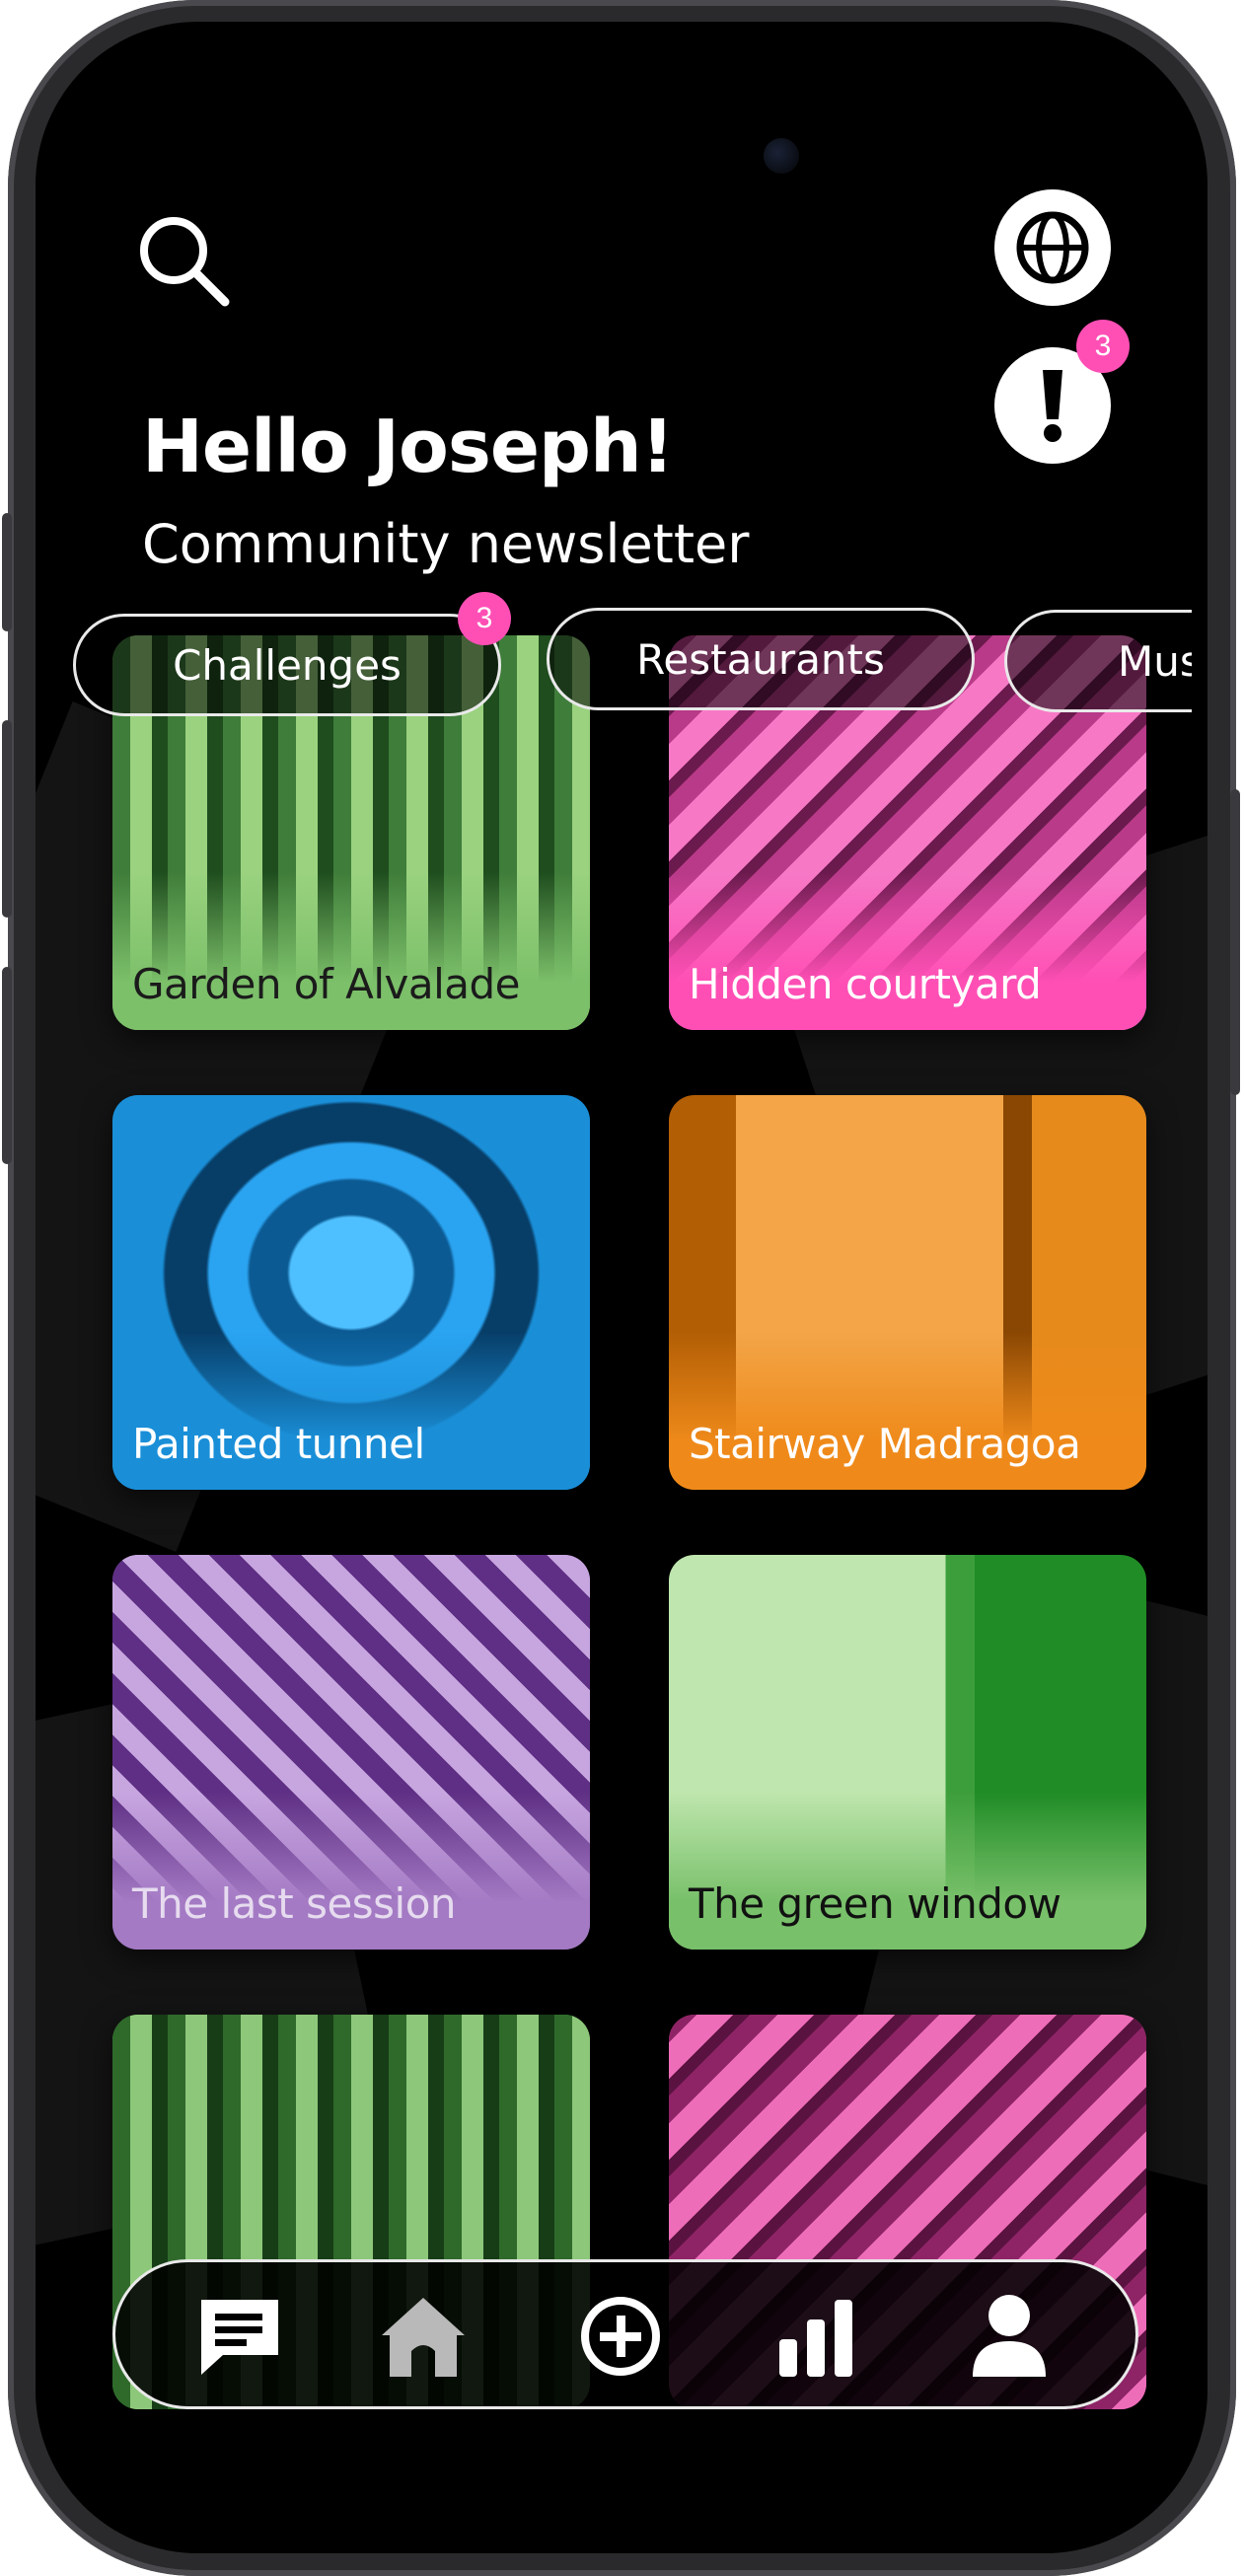  I want to click on profile-icon, so click(1009, 2336).